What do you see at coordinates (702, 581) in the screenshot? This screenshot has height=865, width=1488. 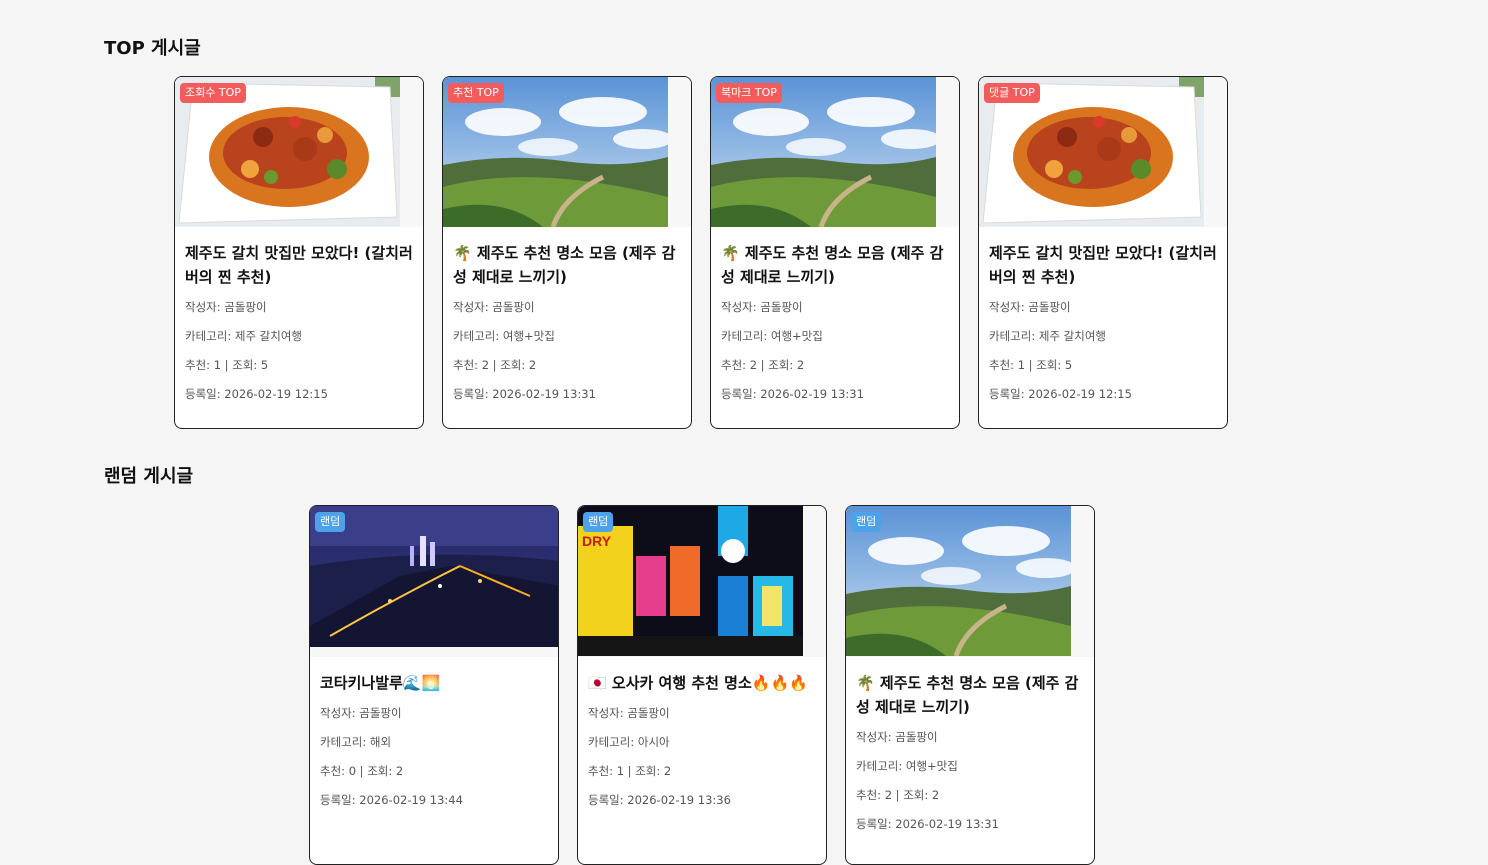 I see `post-thumbnail: DRY` at bounding box center [702, 581].